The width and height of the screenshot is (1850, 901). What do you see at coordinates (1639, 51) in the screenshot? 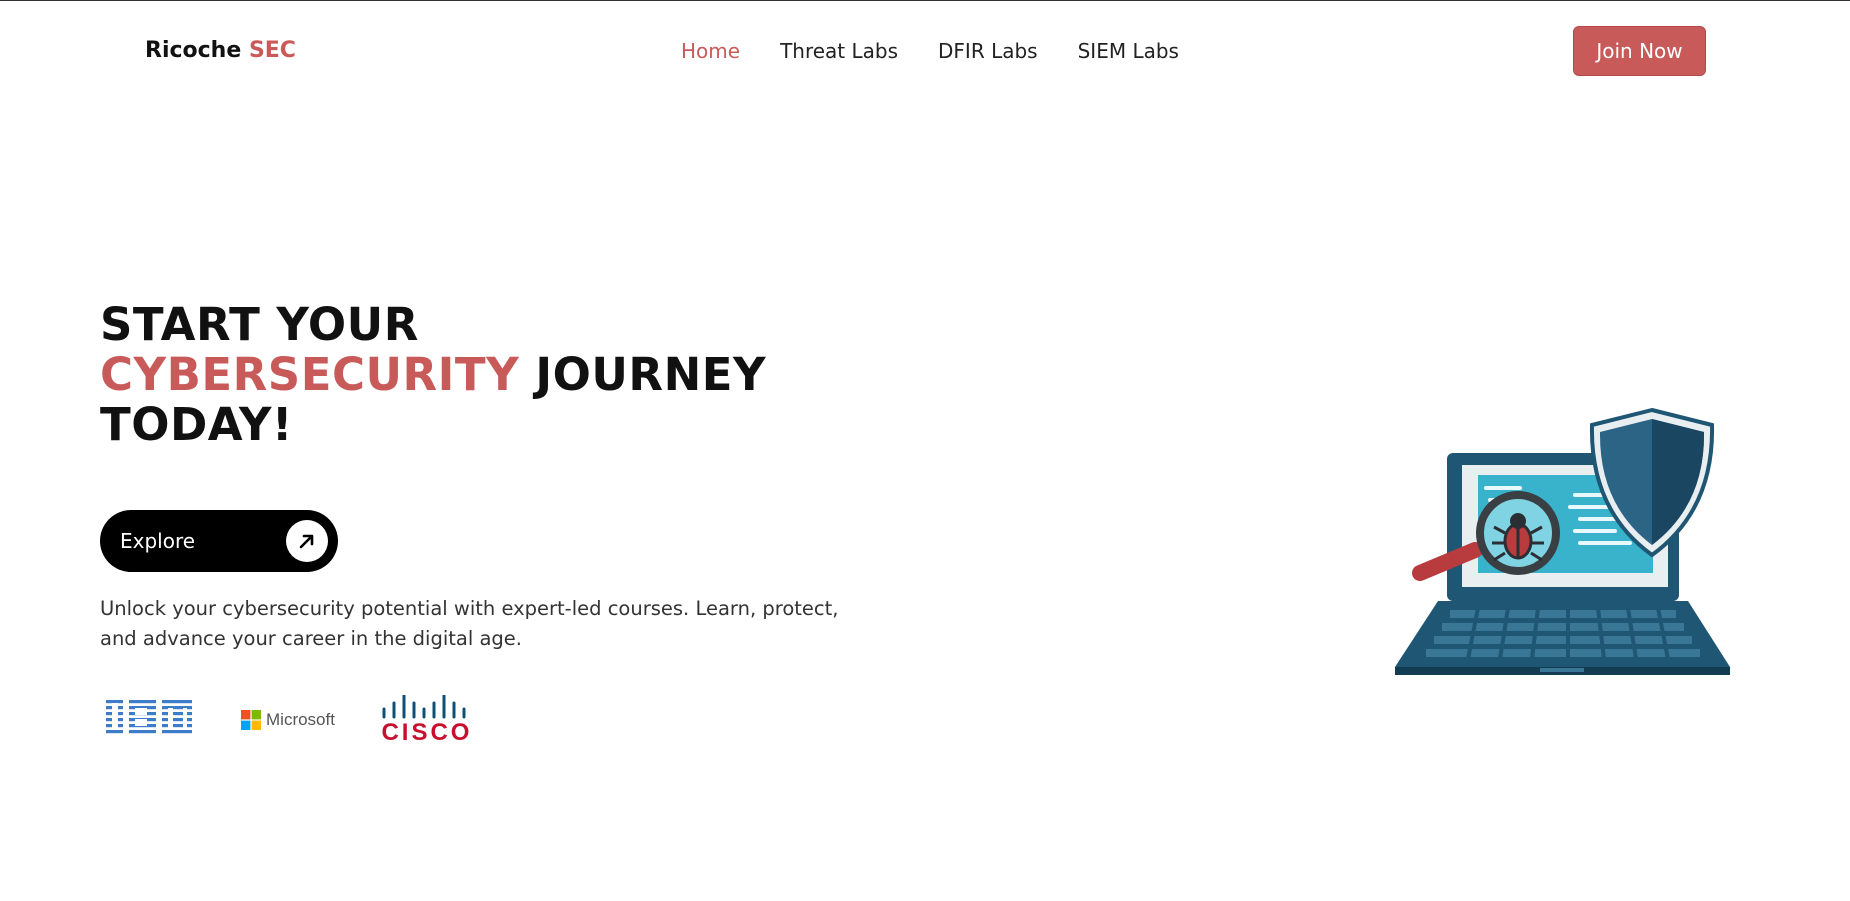
I see `join-now-button: Join Now` at bounding box center [1639, 51].